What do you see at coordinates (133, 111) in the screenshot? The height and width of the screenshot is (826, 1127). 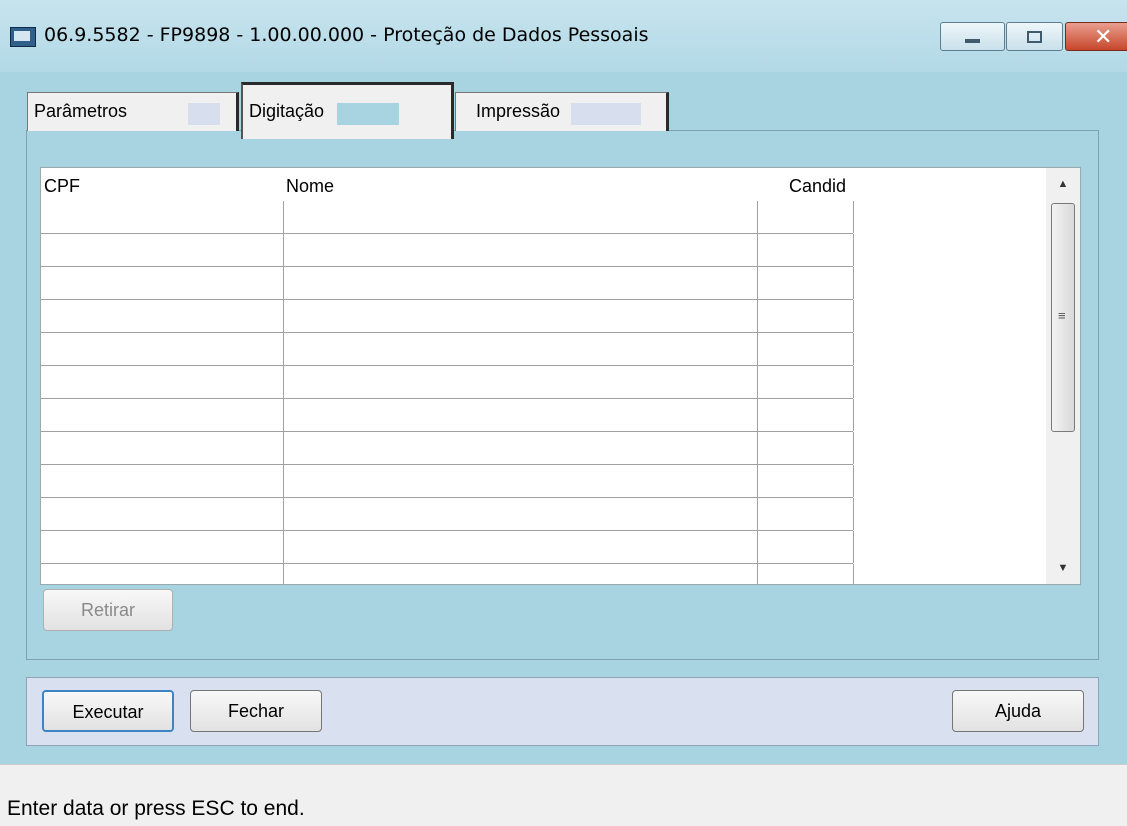 I see `tab-parametros: Parâmetros` at bounding box center [133, 111].